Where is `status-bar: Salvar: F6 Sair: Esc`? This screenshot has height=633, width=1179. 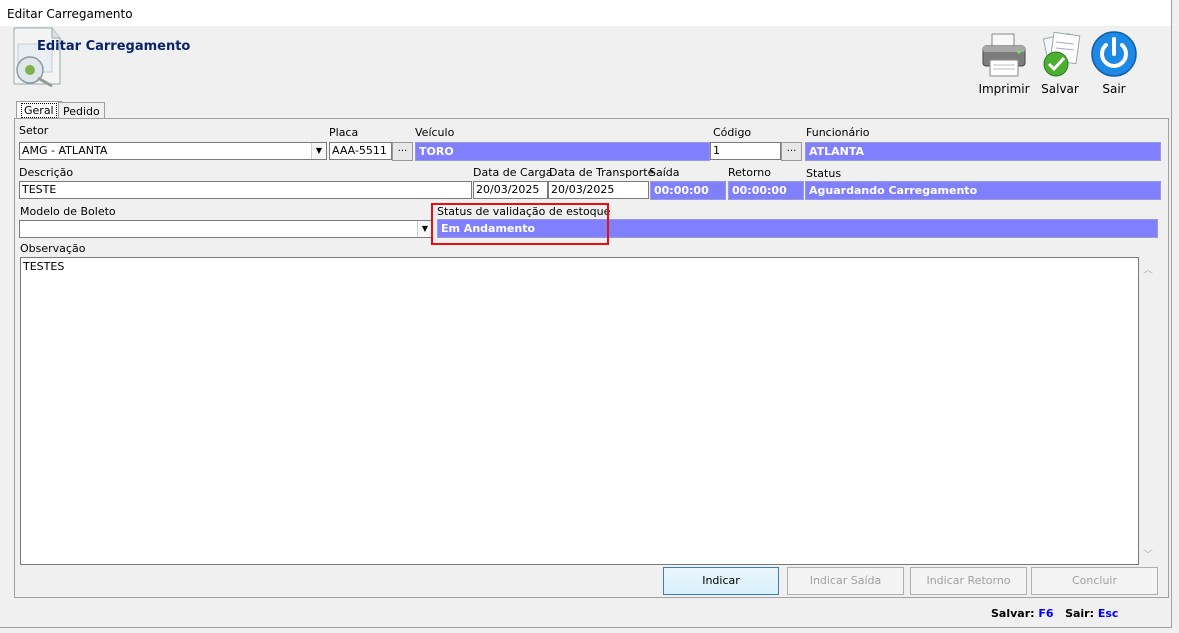 status-bar: Salvar: F6 Sair: Esc is located at coordinates (585, 613).